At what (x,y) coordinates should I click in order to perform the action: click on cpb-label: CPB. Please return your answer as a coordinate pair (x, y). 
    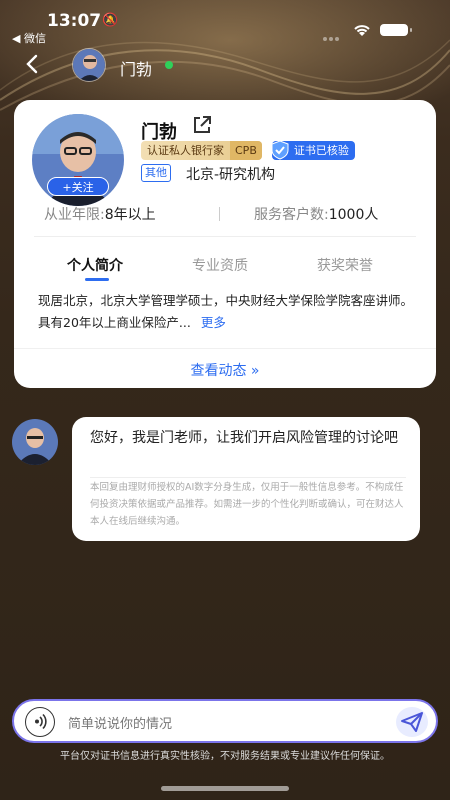
    Looking at the image, I should click on (246, 150).